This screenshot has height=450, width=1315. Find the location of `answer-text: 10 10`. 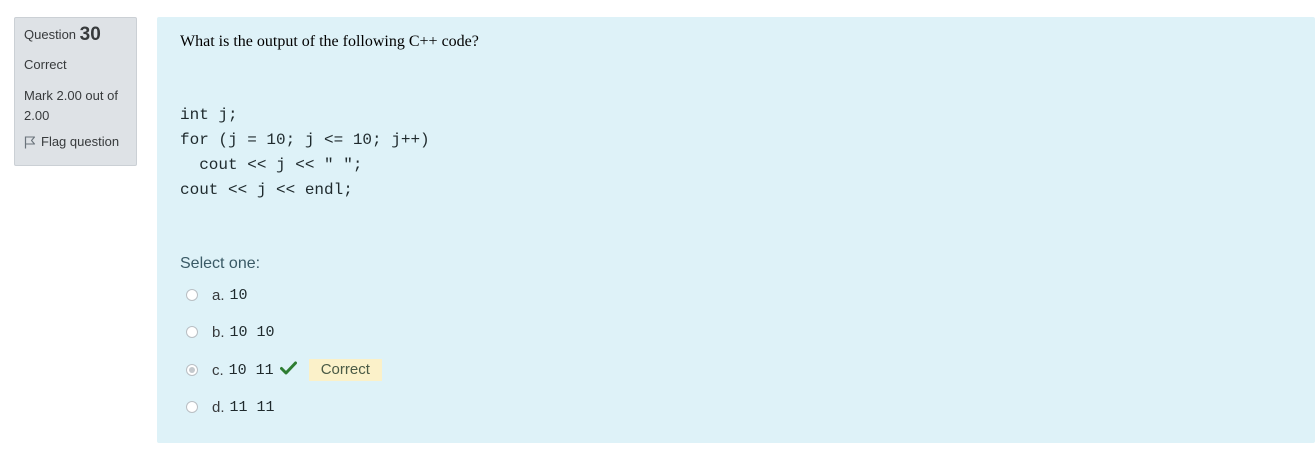

answer-text: 10 10 is located at coordinates (252, 332).